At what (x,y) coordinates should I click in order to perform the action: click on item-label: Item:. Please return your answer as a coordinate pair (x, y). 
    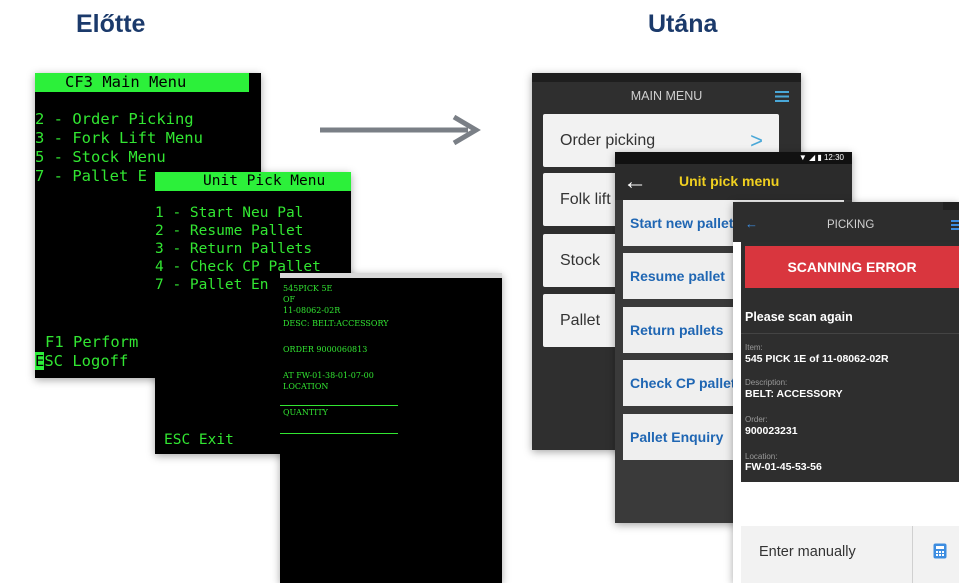
    Looking at the image, I should click on (754, 347).